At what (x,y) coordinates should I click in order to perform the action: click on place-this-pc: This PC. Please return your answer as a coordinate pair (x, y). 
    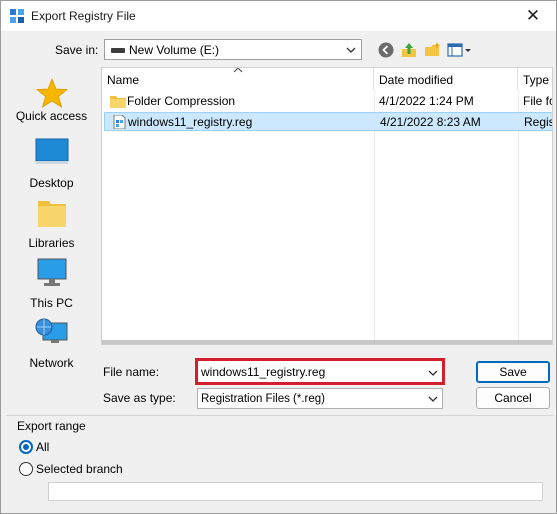
    Looking at the image, I should click on (51, 283).